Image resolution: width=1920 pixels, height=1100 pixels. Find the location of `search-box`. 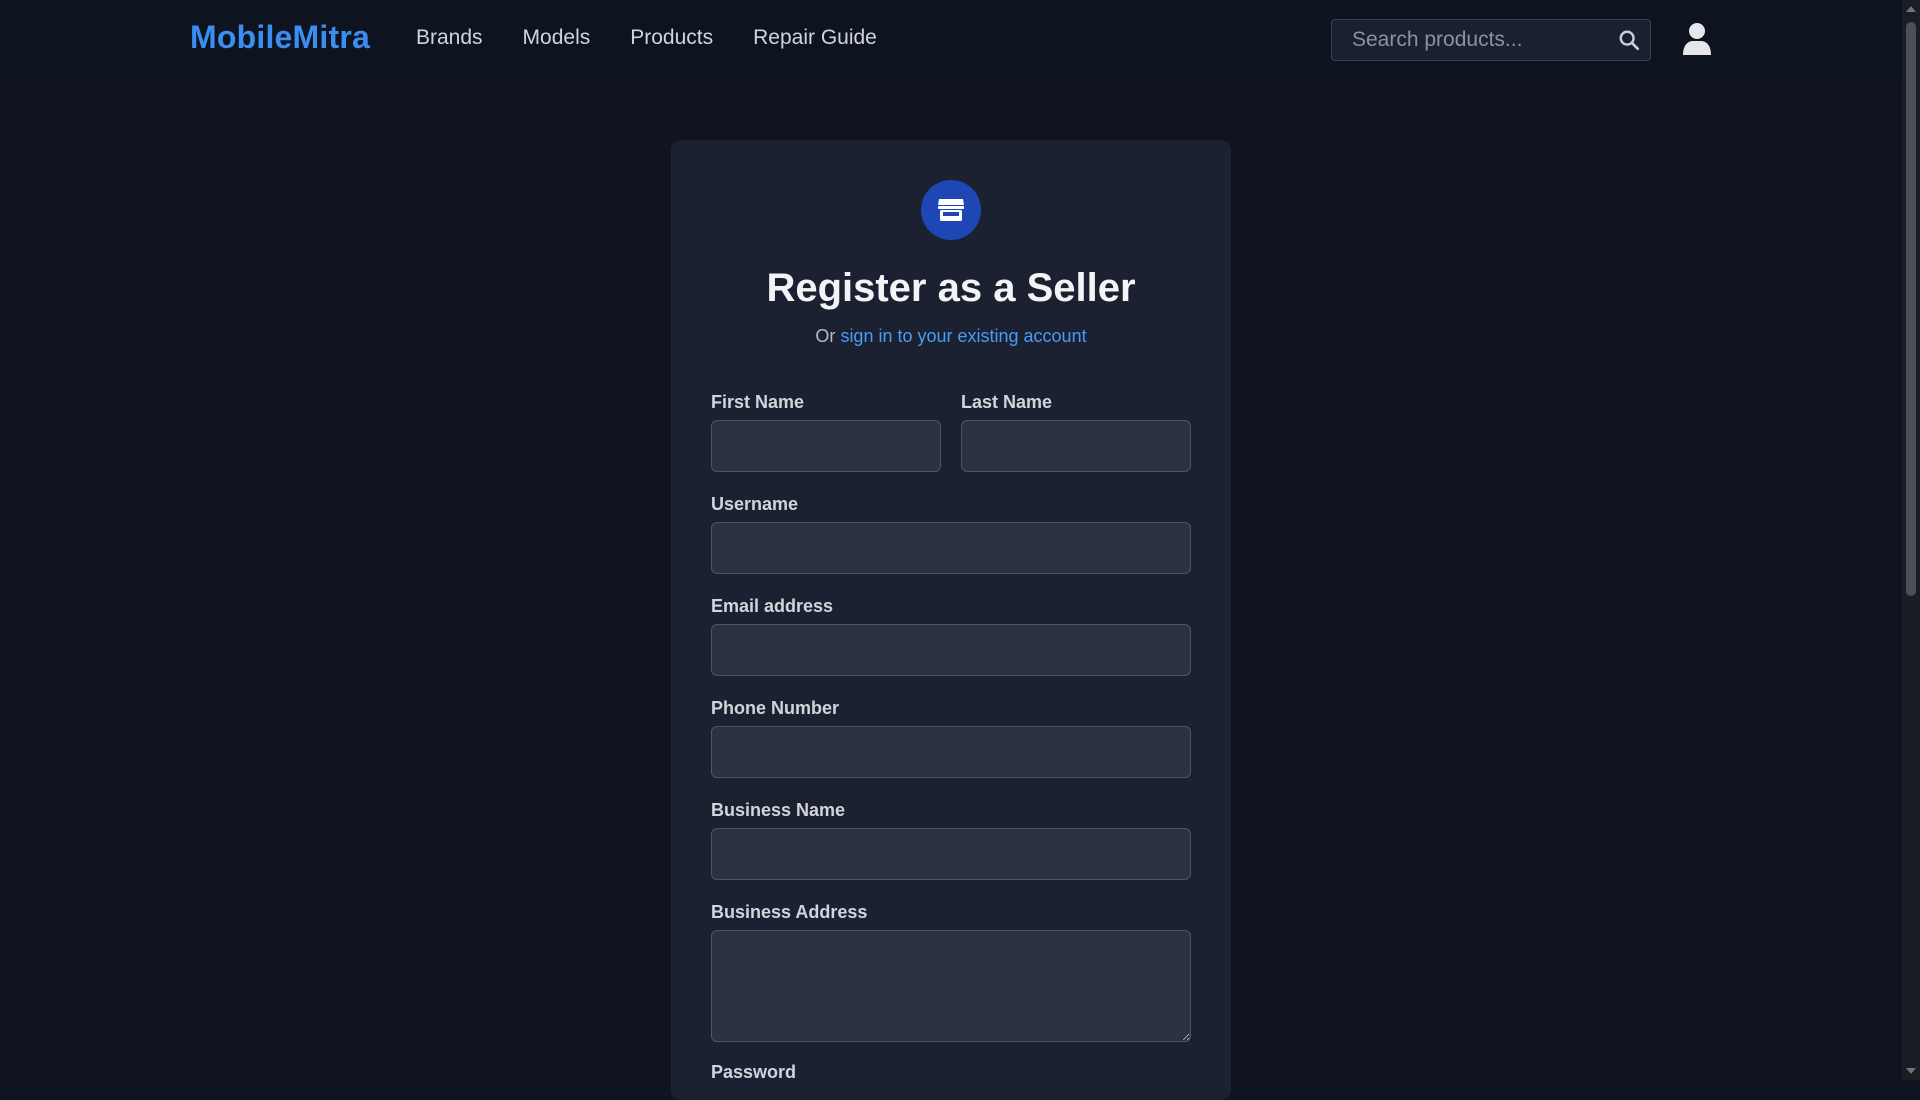

search-box is located at coordinates (1491, 40).